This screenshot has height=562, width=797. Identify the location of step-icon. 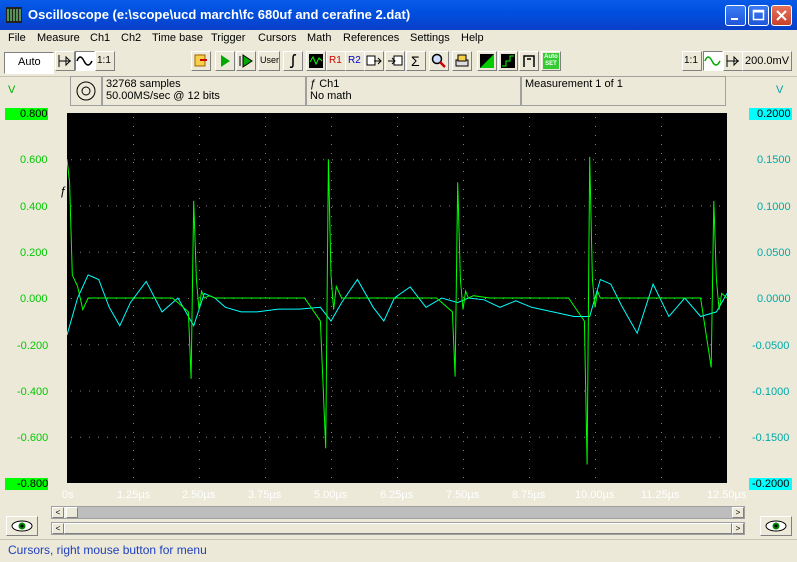
(246, 61).